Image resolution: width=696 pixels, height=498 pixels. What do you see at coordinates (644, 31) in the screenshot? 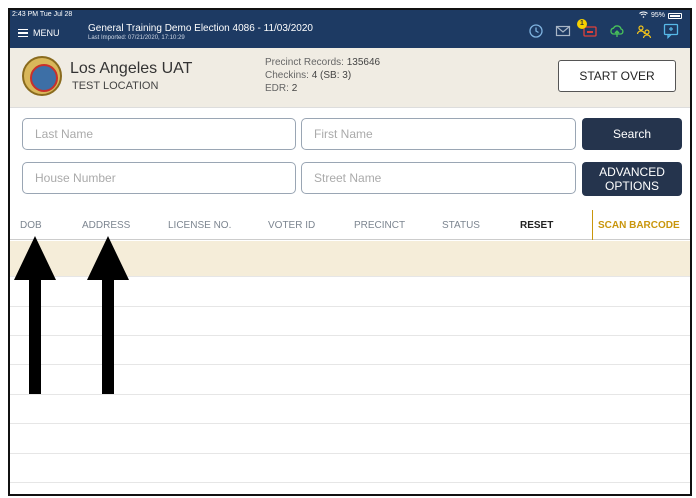
I see `users-icon` at bounding box center [644, 31].